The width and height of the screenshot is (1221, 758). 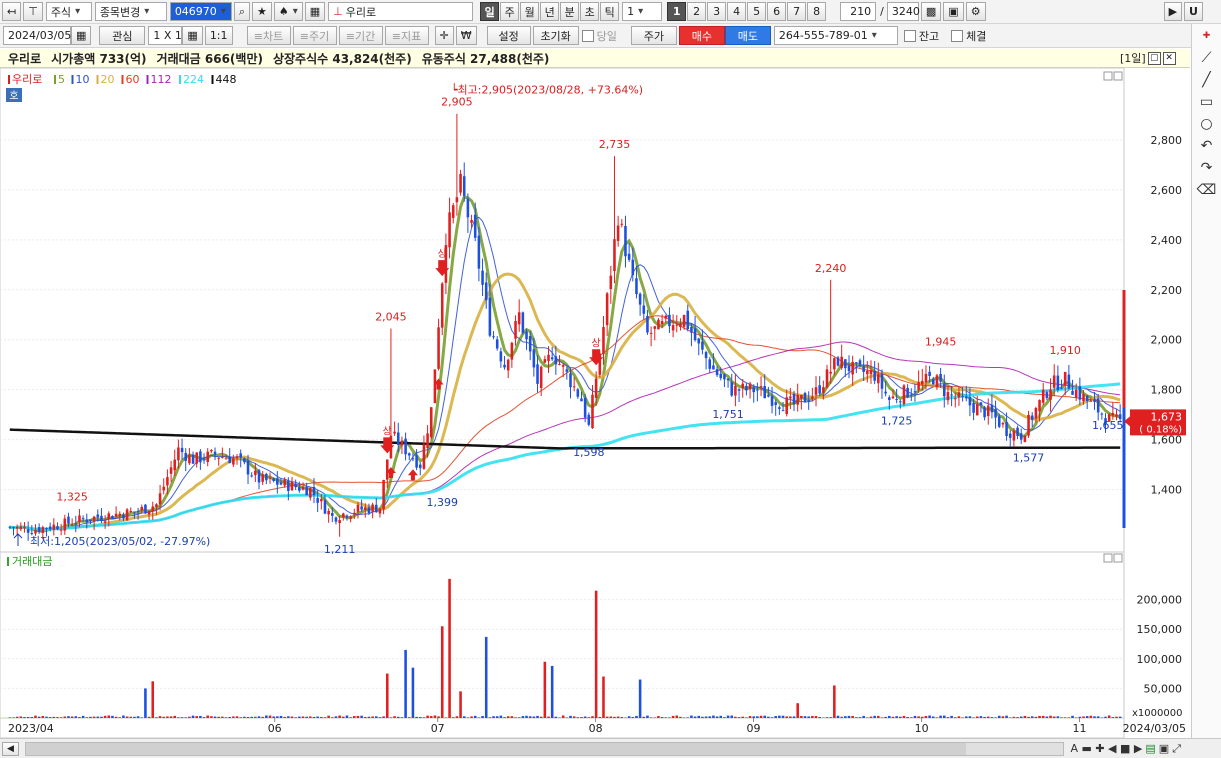 I want to click on slot-button-6: 7, so click(x=797, y=11).